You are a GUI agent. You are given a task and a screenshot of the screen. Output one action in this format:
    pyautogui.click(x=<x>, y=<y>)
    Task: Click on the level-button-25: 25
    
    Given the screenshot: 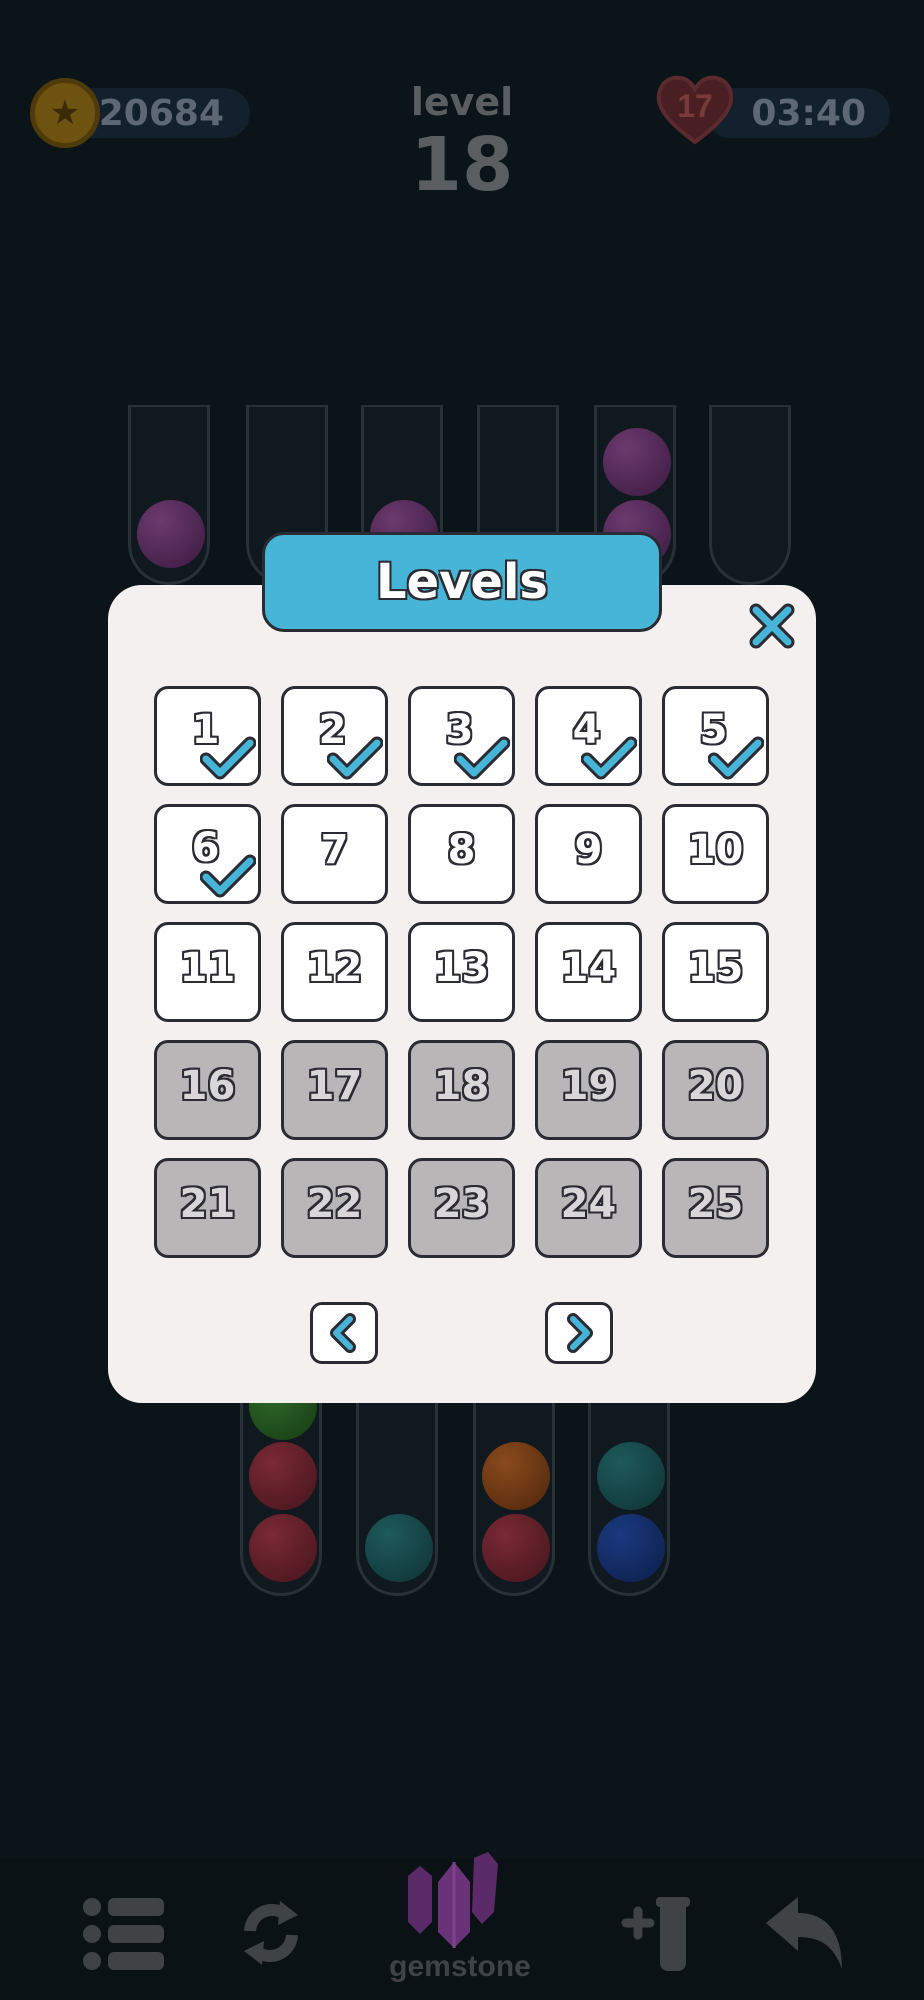 What is the action you would take?
    pyautogui.click(x=715, y=1208)
    